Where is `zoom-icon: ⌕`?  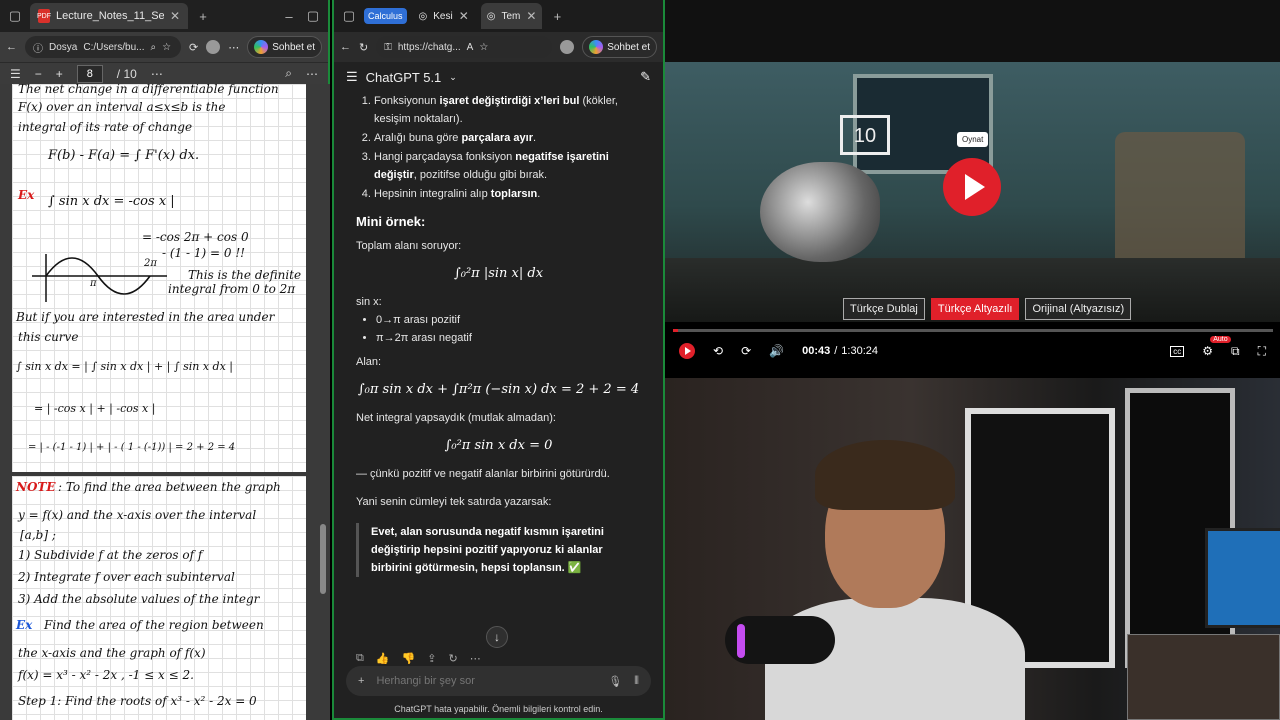 zoom-icon: ⌕ is located at coordinates (154, 47).